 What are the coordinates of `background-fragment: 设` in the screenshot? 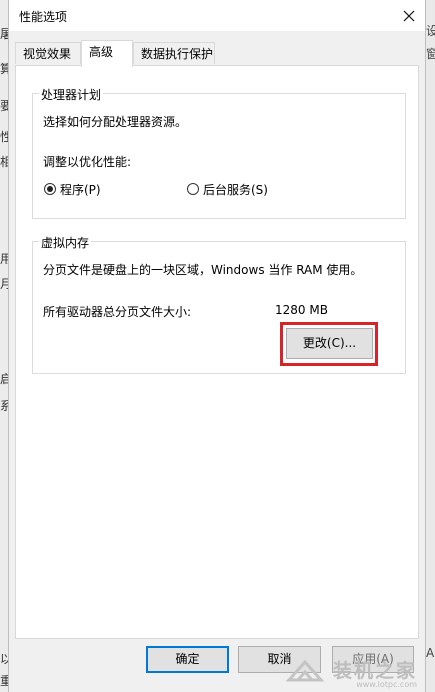 It's located at (430, 31).